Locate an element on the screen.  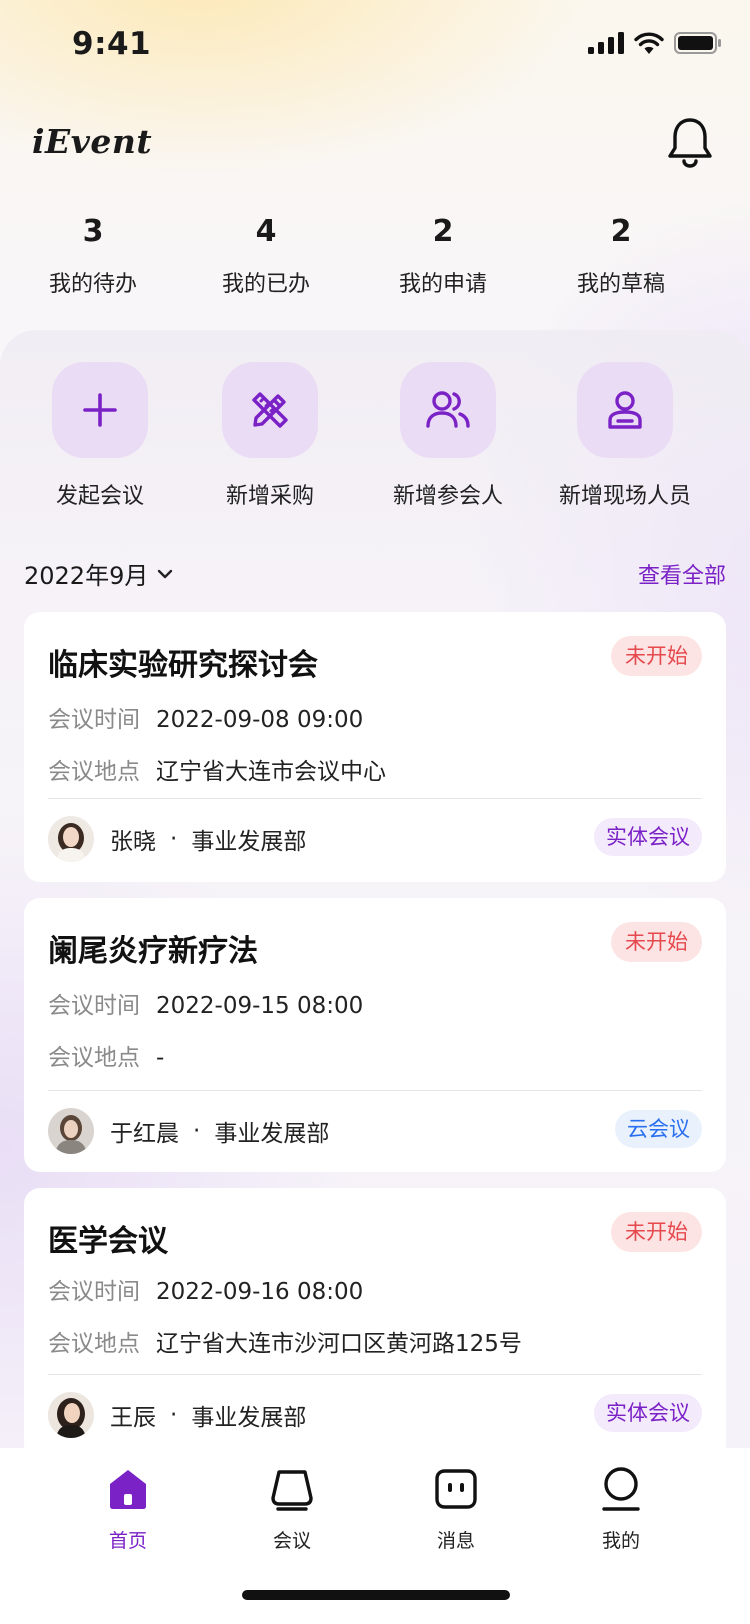
action-new-purchase: 新增采购 is located at coordinates (270, 436).